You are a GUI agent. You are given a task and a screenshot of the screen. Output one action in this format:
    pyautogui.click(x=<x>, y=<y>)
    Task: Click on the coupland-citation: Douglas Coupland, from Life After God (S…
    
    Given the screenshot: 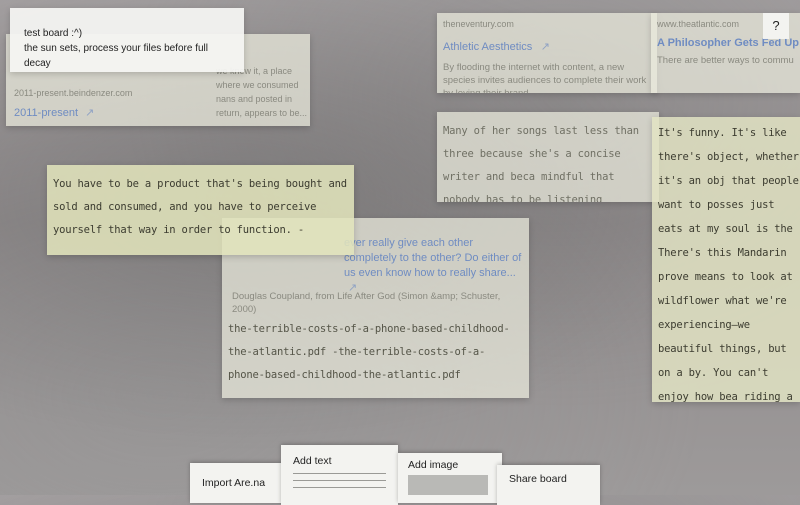 What is the action you would take?
    pyautogui.click(x=366, y=303)
    